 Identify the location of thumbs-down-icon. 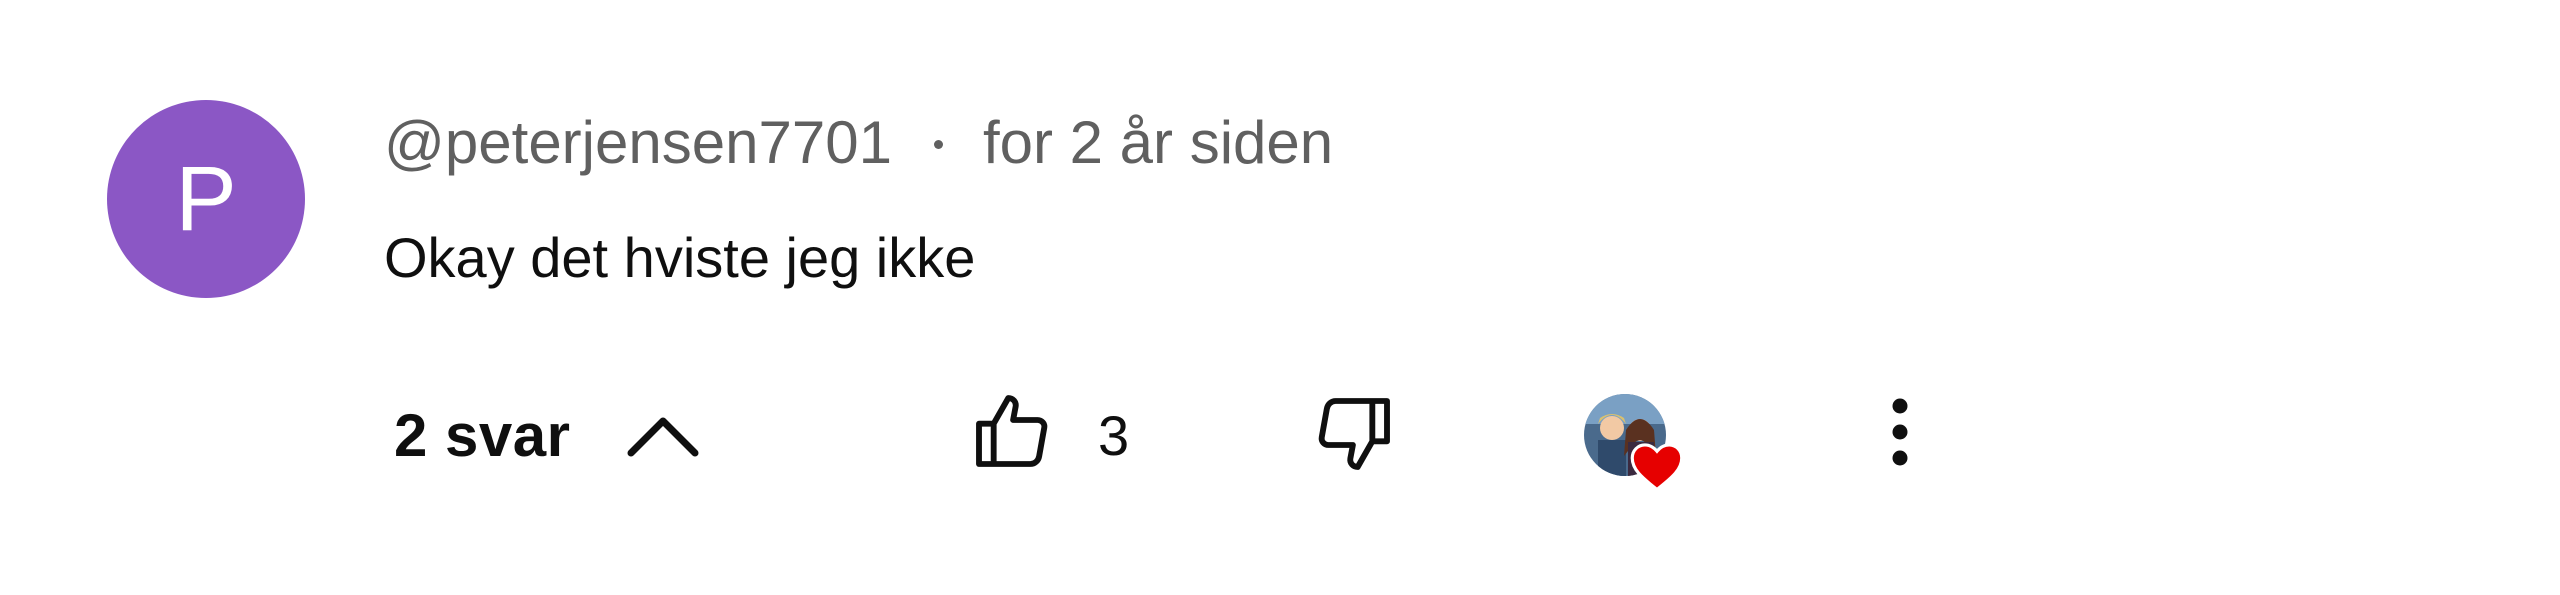
(1354, 436).